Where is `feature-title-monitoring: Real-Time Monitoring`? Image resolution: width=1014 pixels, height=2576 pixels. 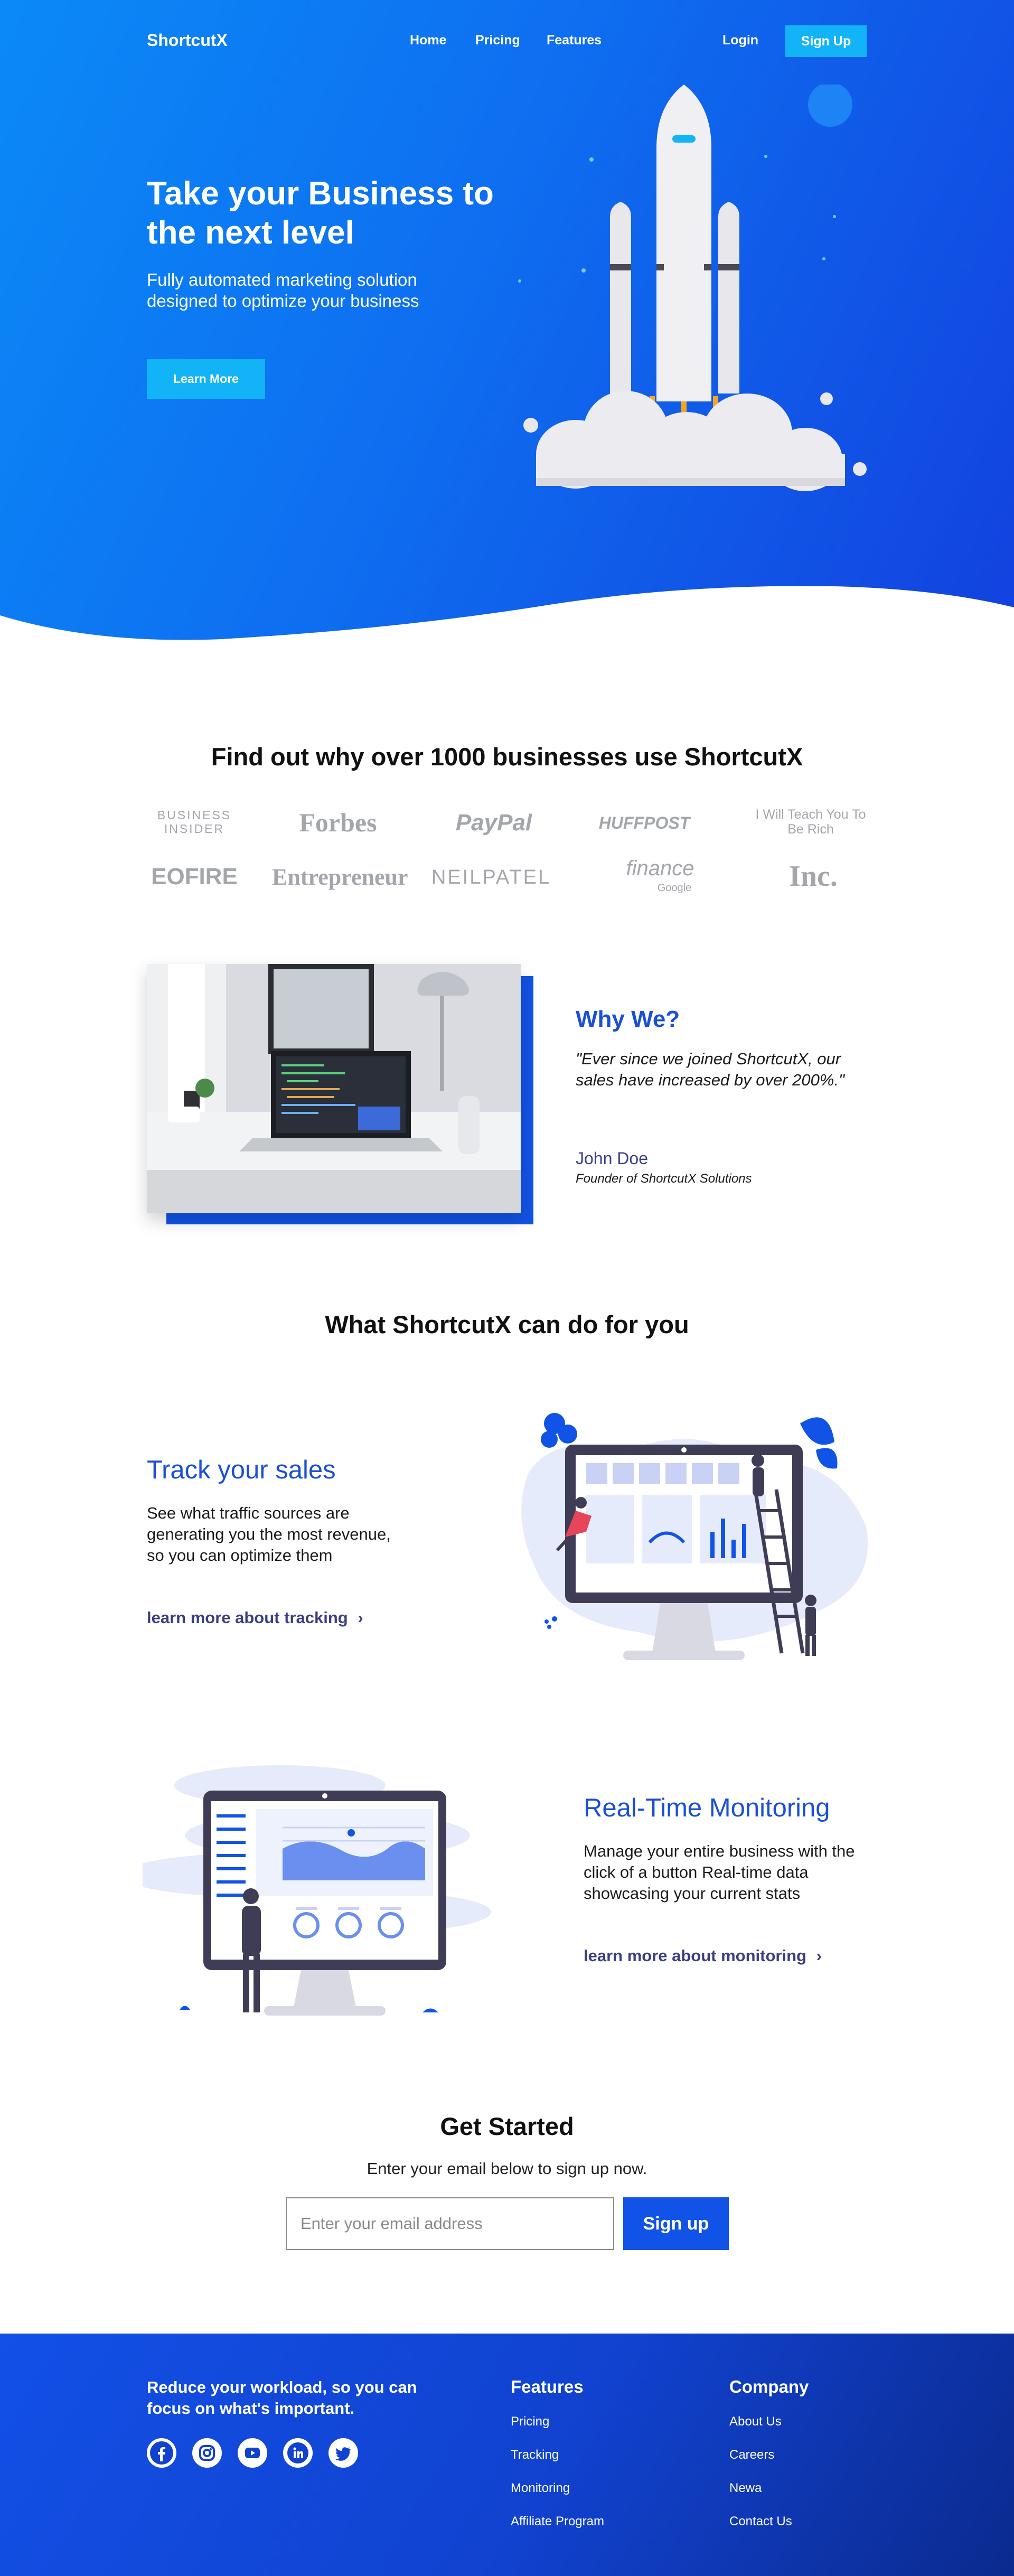
feature-title-monitoring: Real-Time Monitoring is located at coordinates (707, 1808).